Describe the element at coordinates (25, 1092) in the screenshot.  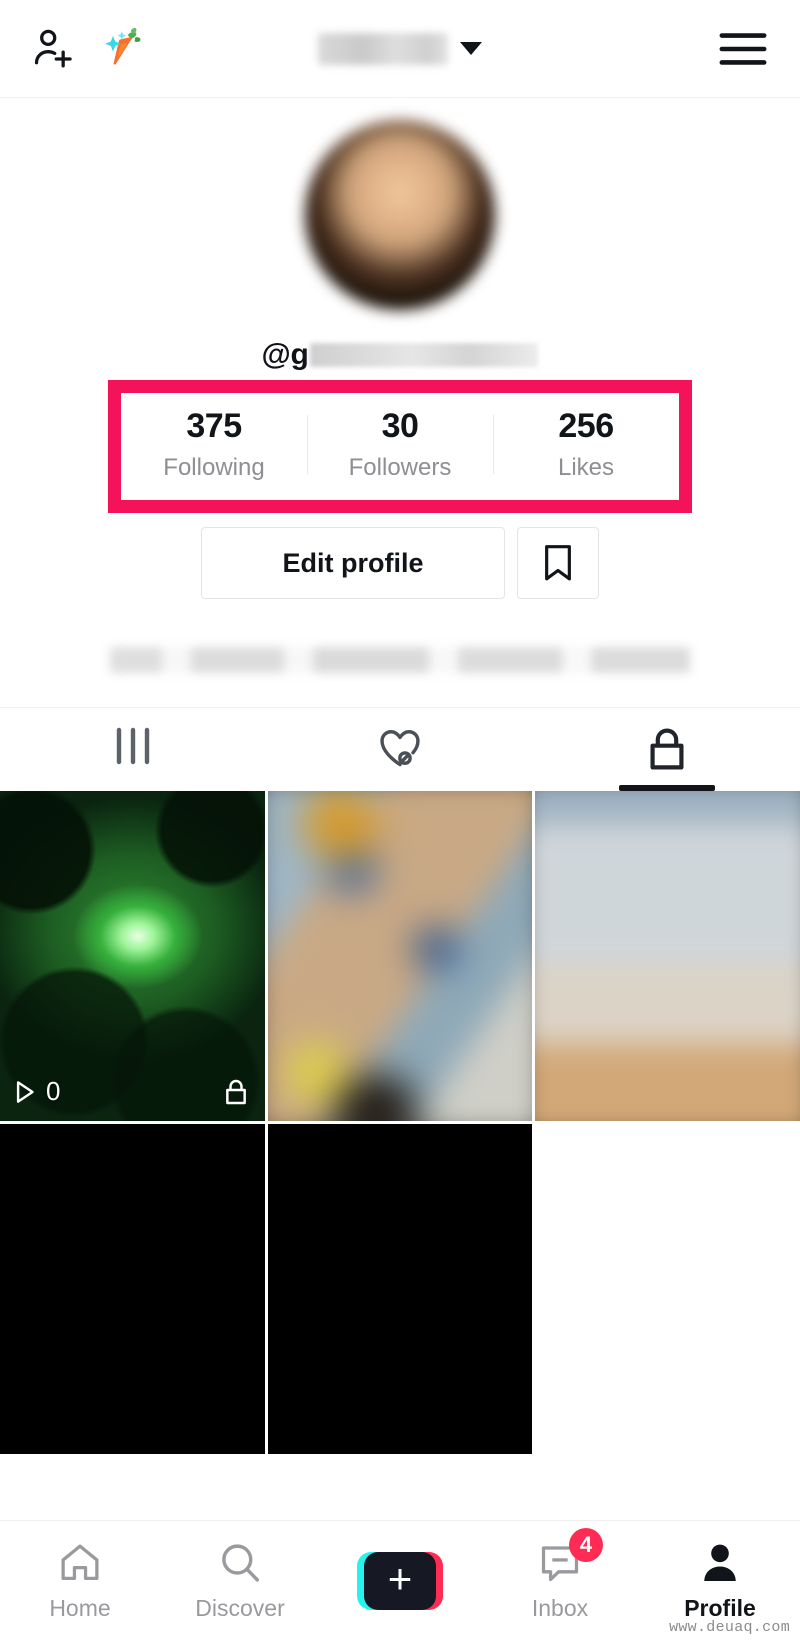
I see `play-icon` at that location.